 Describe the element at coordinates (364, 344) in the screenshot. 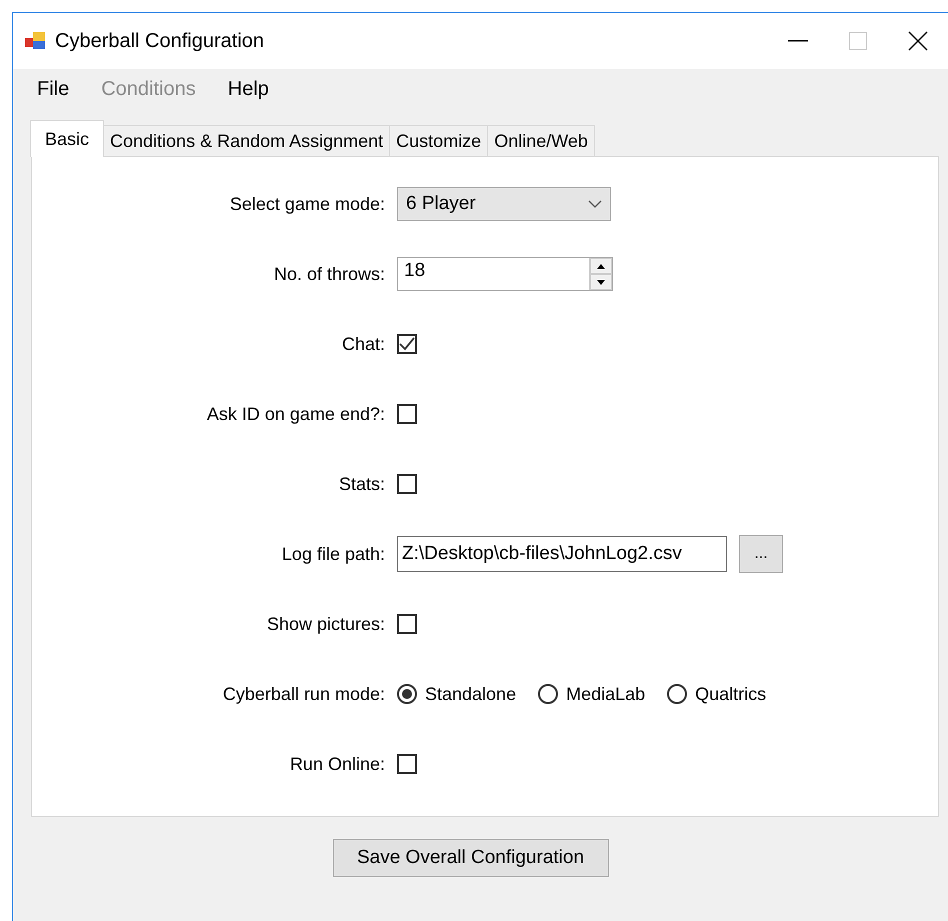

I see `field-label: Chat:` at that location.